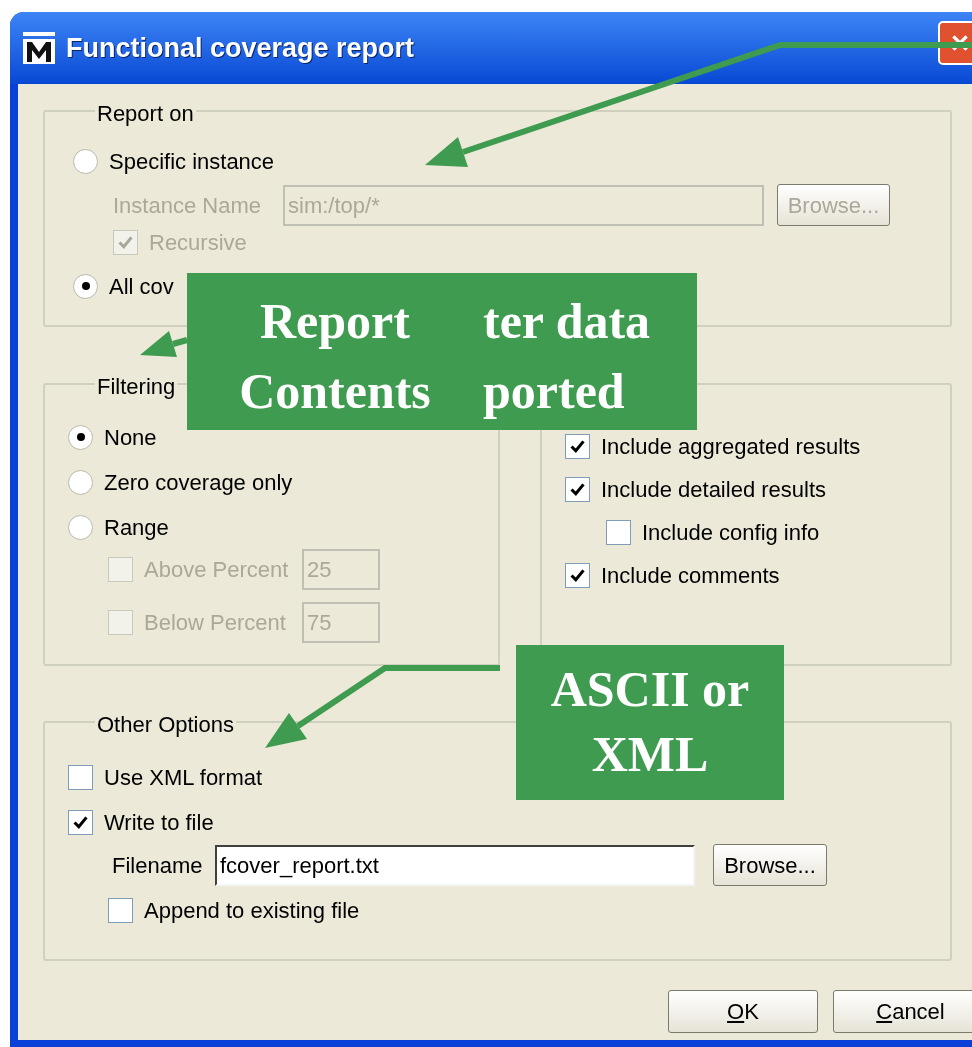 Image resolution: width=972 pixels, height=1047 pixels. What do you see at coordinates (731, 446) in the screenshot?
I see `option-label: Include aggregated results` at bounding box center [731, 446].